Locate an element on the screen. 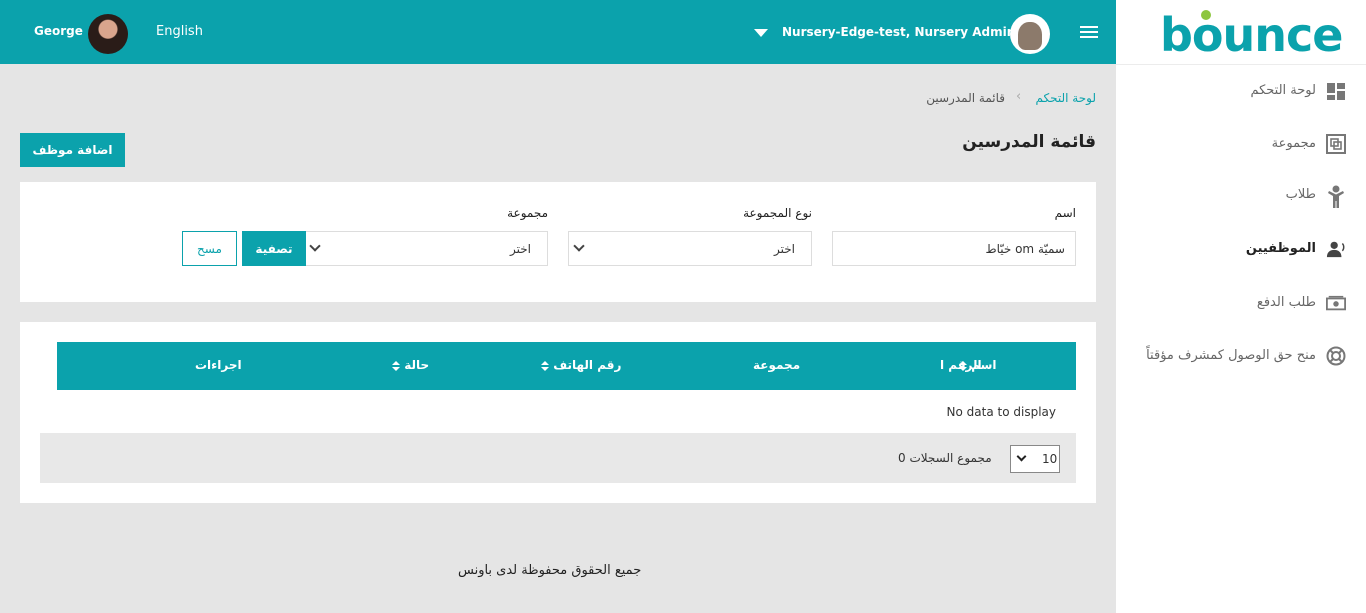 Image resolution: width=1366 pixels, height=613 pixels. account-dropdown-icon is located at coordinates (761, 33).